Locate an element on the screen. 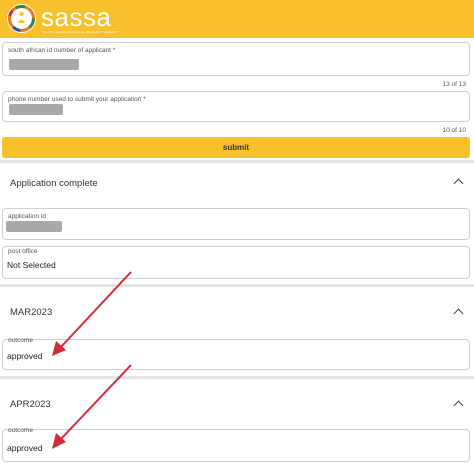  month-title: MAR2023 is located at coordinates (31, 312).